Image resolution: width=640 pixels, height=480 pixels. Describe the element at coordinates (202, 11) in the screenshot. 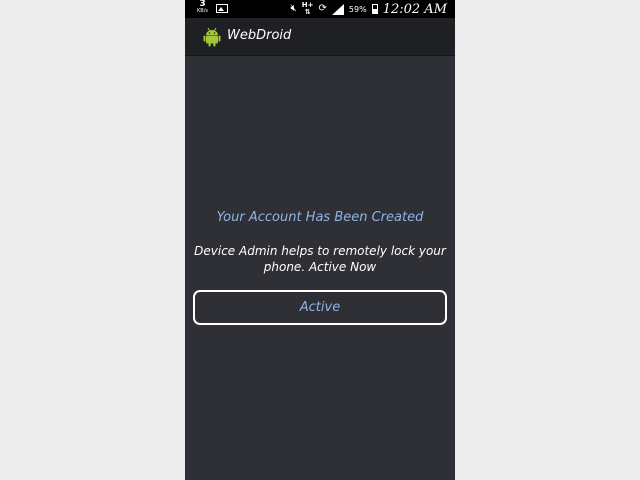

I see `data-speed-unit: KB/s` at that location.